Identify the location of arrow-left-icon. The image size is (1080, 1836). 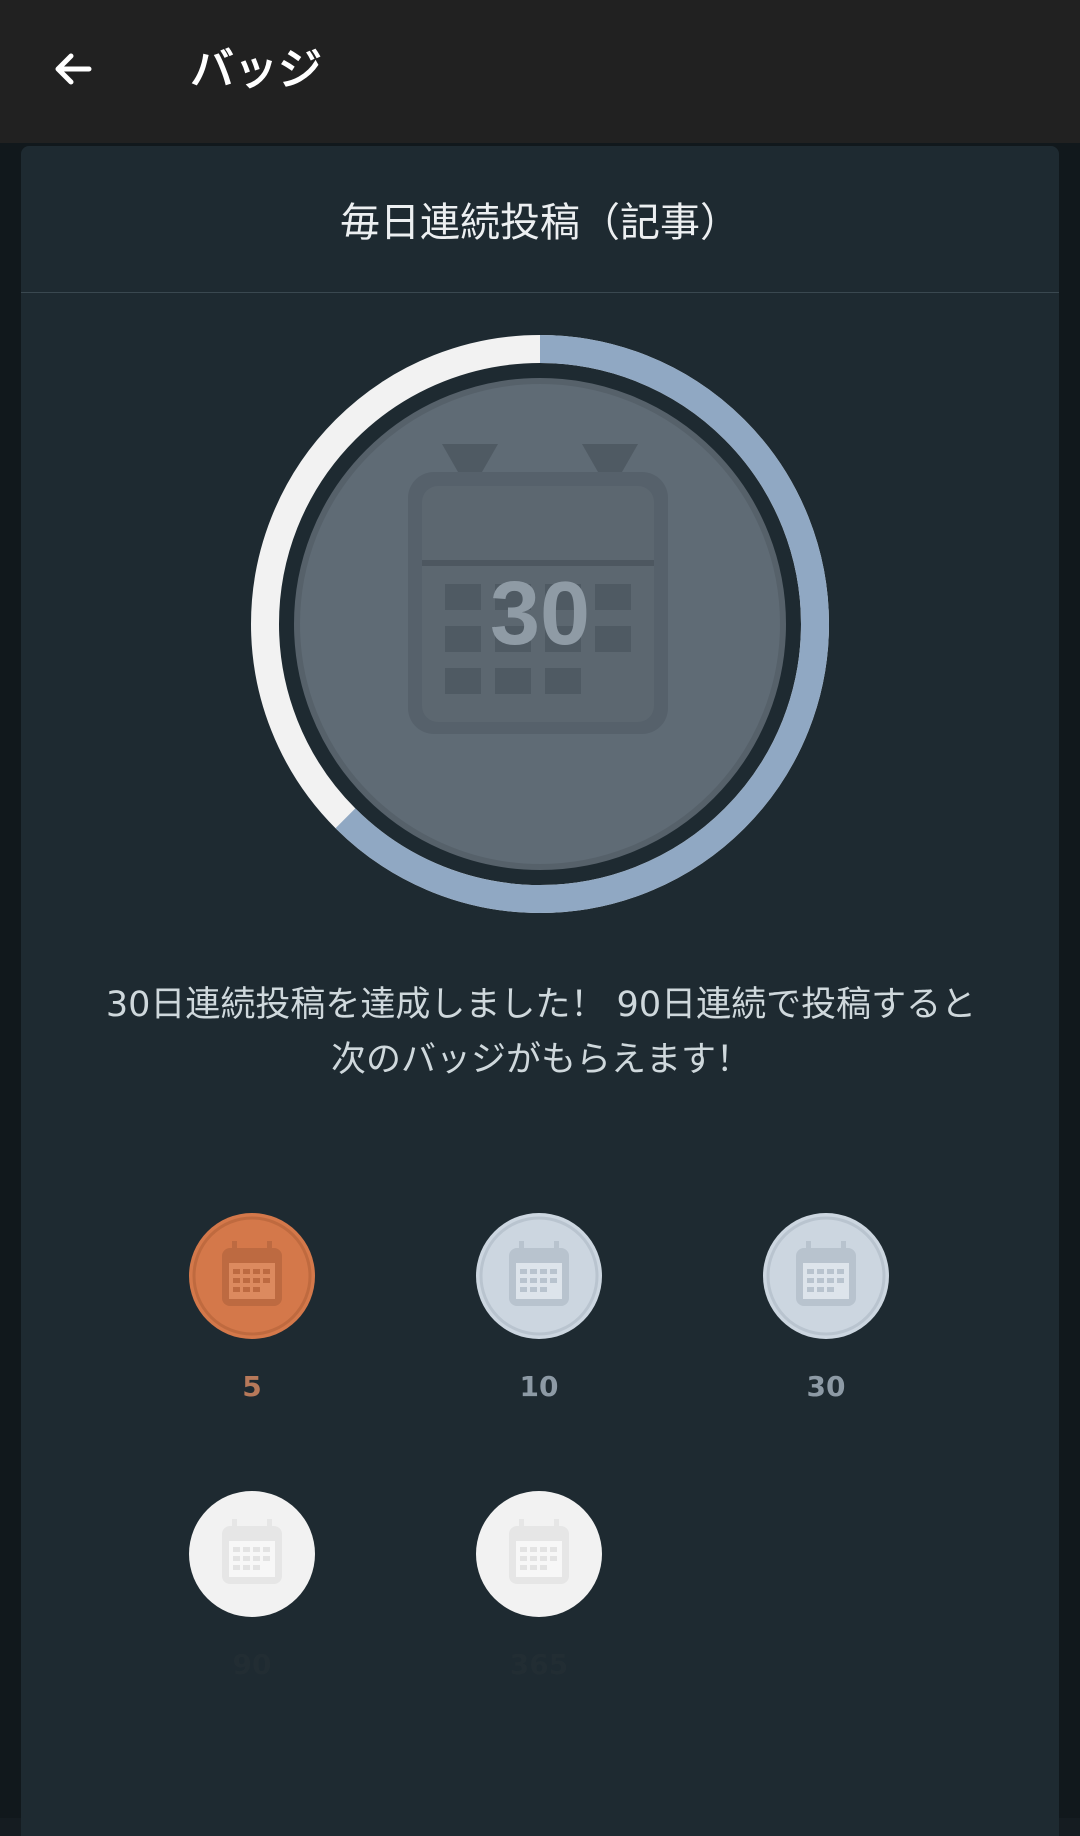
(73, 69).